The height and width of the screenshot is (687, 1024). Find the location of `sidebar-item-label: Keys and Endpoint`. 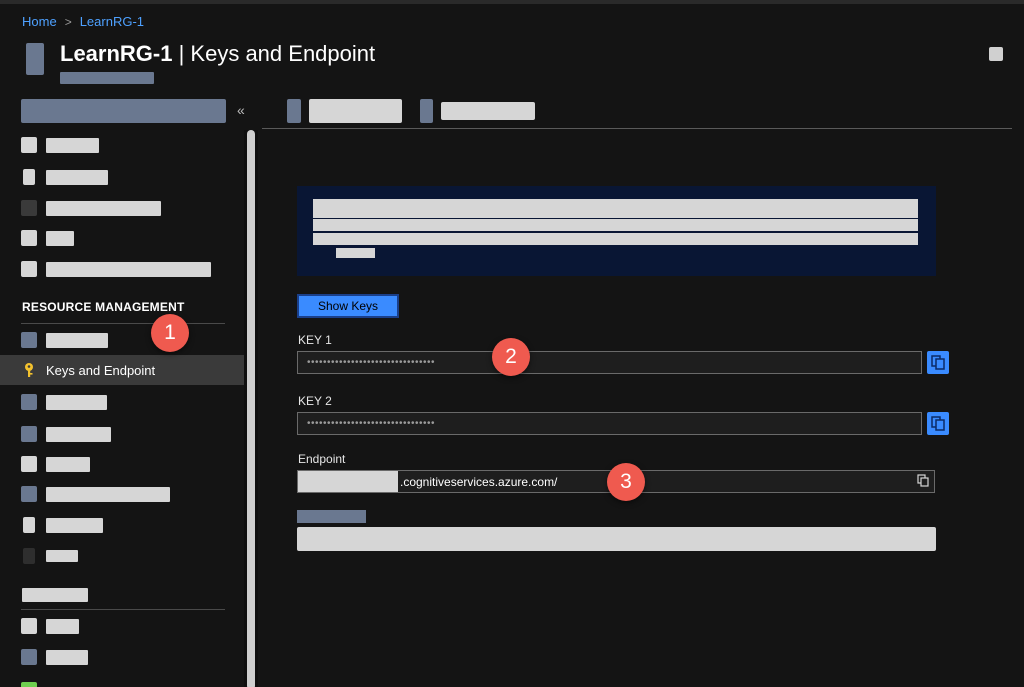

sidebar-item-label: Keys and Endpoint is located at coordinates (101, 370).